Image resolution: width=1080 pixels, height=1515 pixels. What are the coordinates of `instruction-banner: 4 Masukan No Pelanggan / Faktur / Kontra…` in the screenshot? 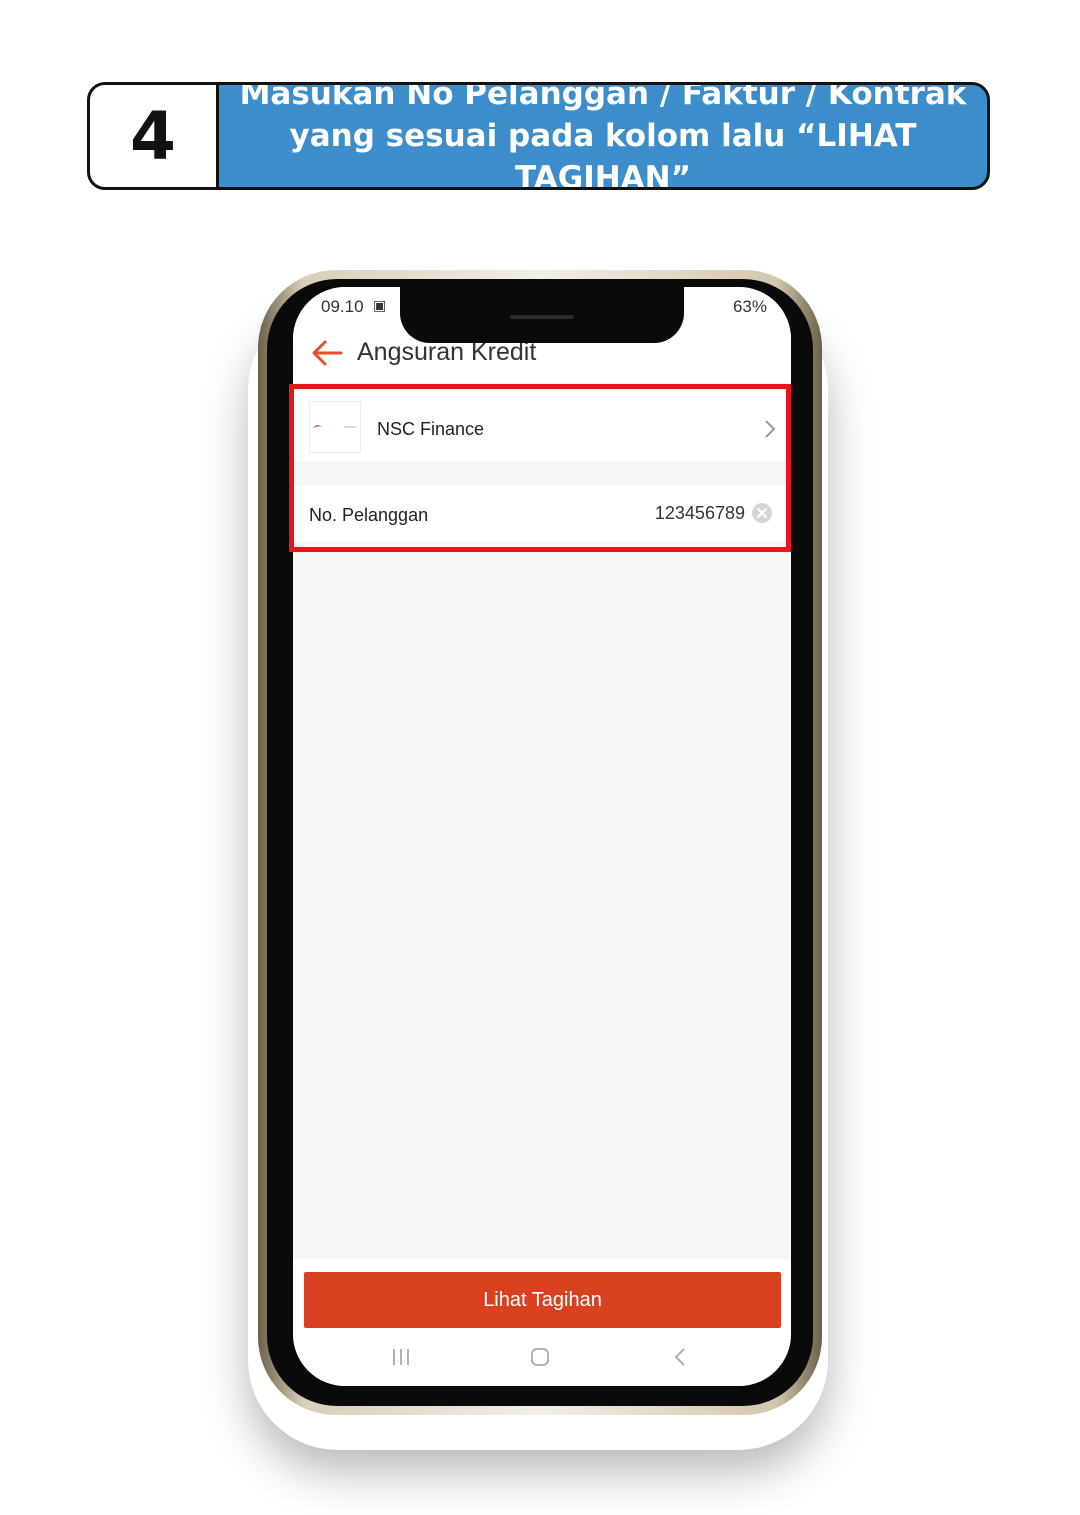 It's located at (538, 136).